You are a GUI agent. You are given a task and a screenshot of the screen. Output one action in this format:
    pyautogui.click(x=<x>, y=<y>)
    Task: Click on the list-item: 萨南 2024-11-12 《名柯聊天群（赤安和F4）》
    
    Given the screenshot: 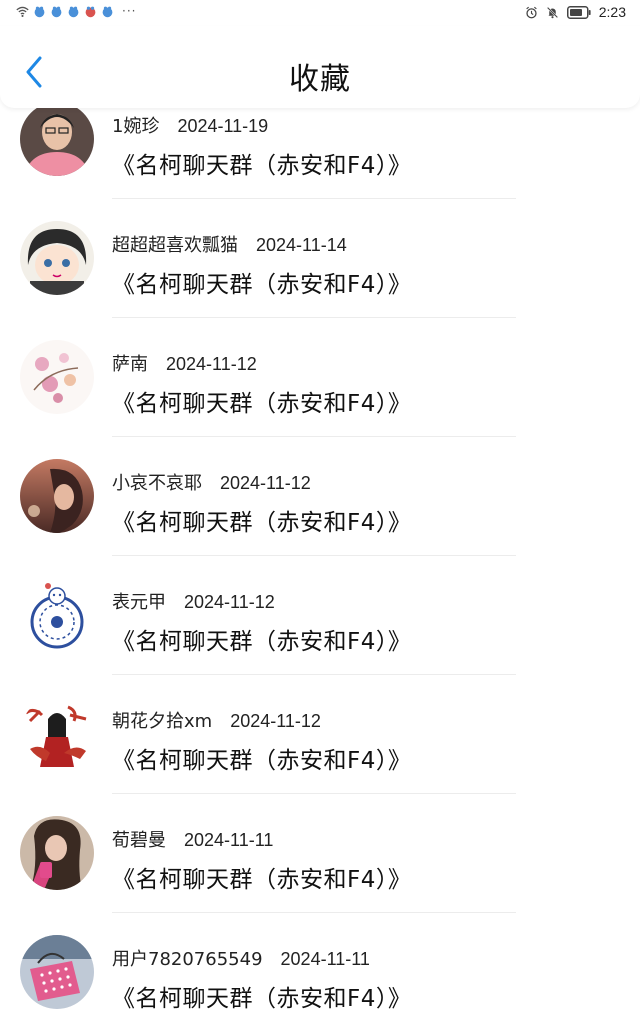 What is the action you would take?
    pyautogui.click(x=320, y=377)
    